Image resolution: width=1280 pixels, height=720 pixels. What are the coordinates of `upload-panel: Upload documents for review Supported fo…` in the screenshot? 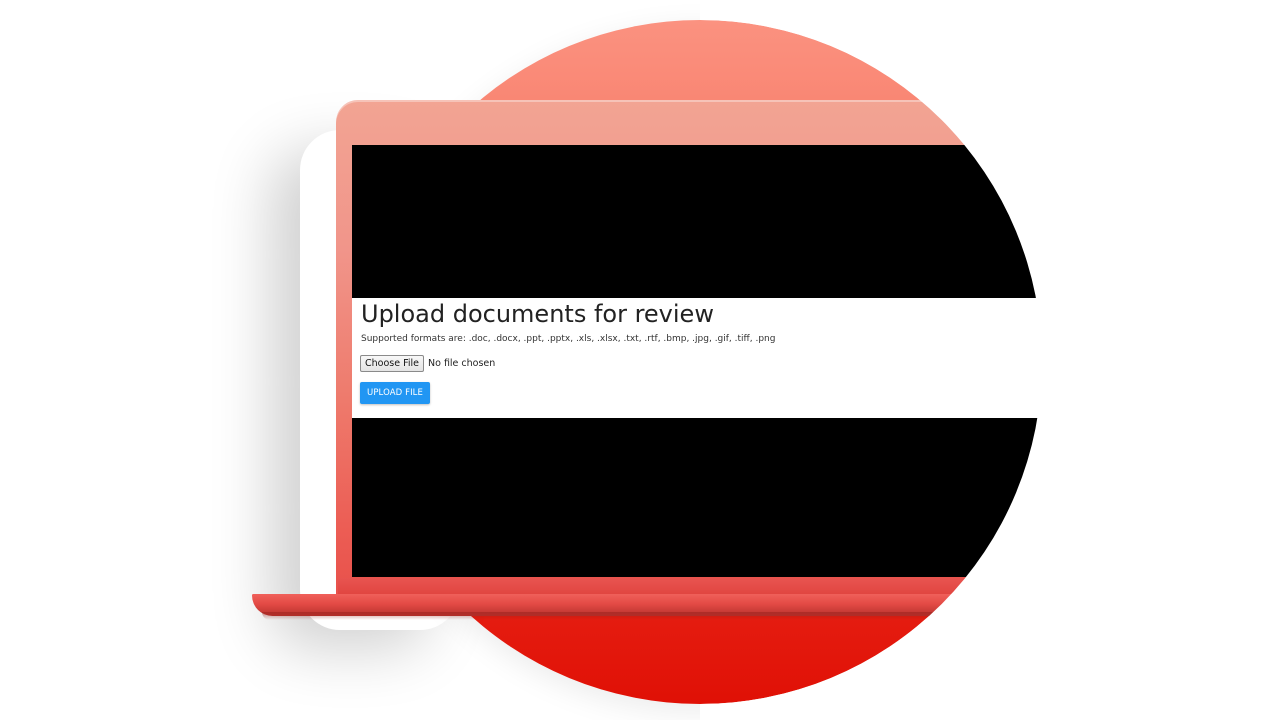 It's located at (732, 358).